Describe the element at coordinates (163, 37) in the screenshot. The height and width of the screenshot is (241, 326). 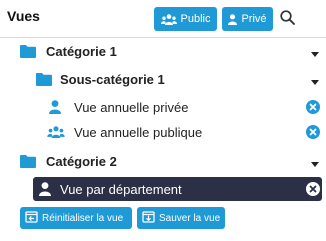
I see `header-divider` at that location.